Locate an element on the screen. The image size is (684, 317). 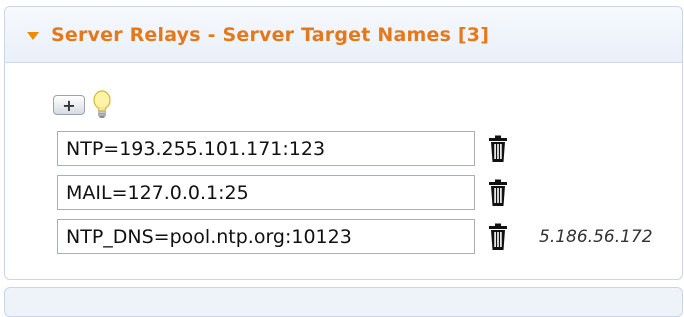
plus-icon: + is located at coordinates (69, 105).